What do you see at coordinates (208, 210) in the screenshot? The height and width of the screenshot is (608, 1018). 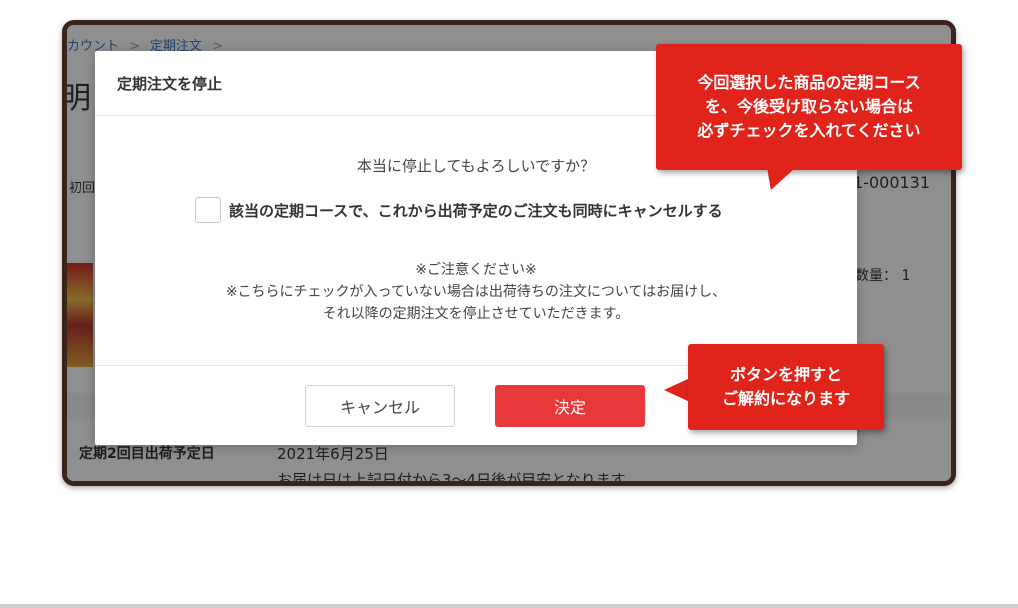 I see `cancel-upcoming-orders-checkbox` at bounding box center [208, 210].